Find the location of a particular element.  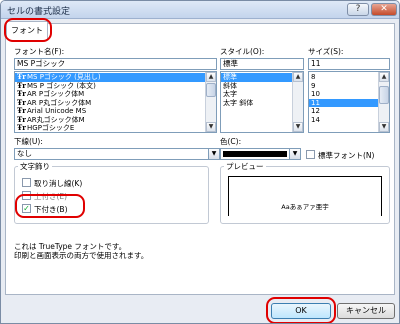

style-label: スタイル(O): is located at coordinates (242, 51).